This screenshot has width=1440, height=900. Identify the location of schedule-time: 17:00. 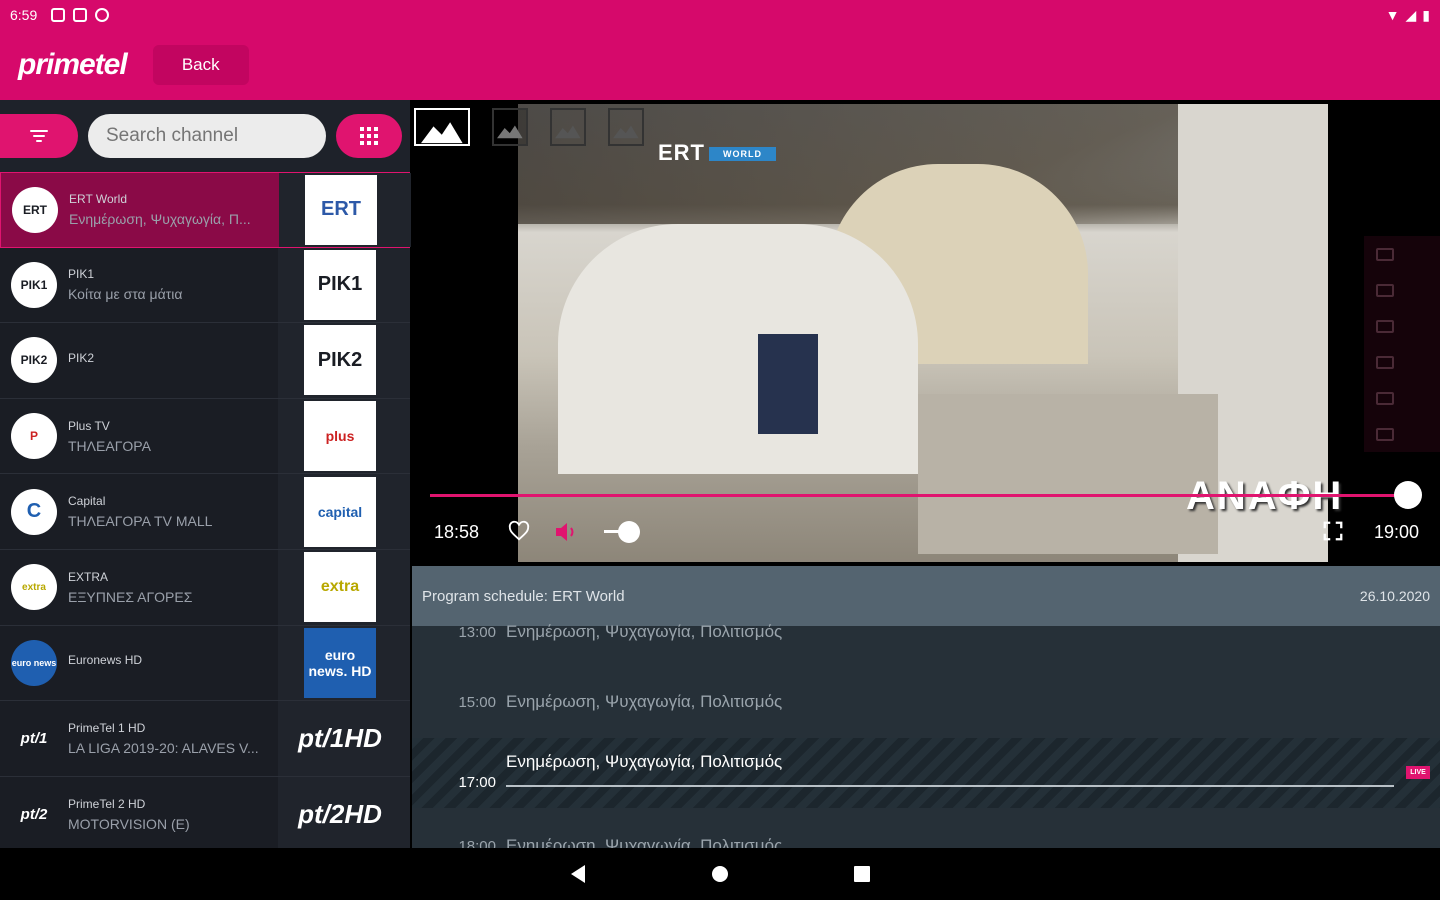
(477, 782).